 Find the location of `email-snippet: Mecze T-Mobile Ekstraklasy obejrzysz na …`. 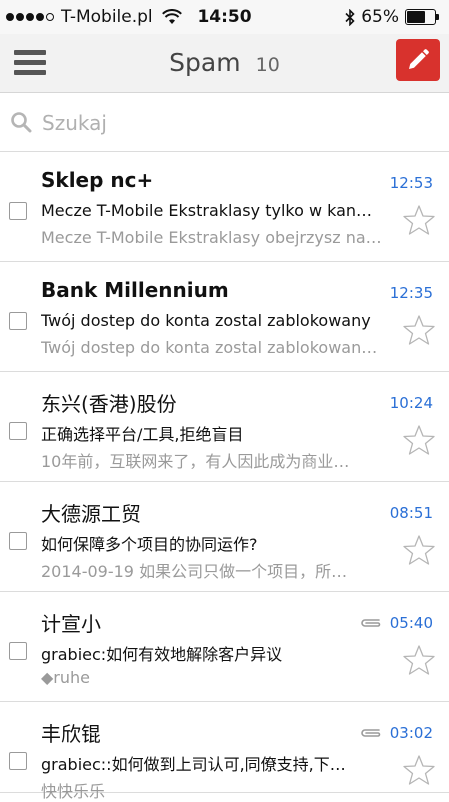

email-snippet: Mecze T-Mobile Ekstraklasy obejrzysz na … is located at coordinates (213, 237).